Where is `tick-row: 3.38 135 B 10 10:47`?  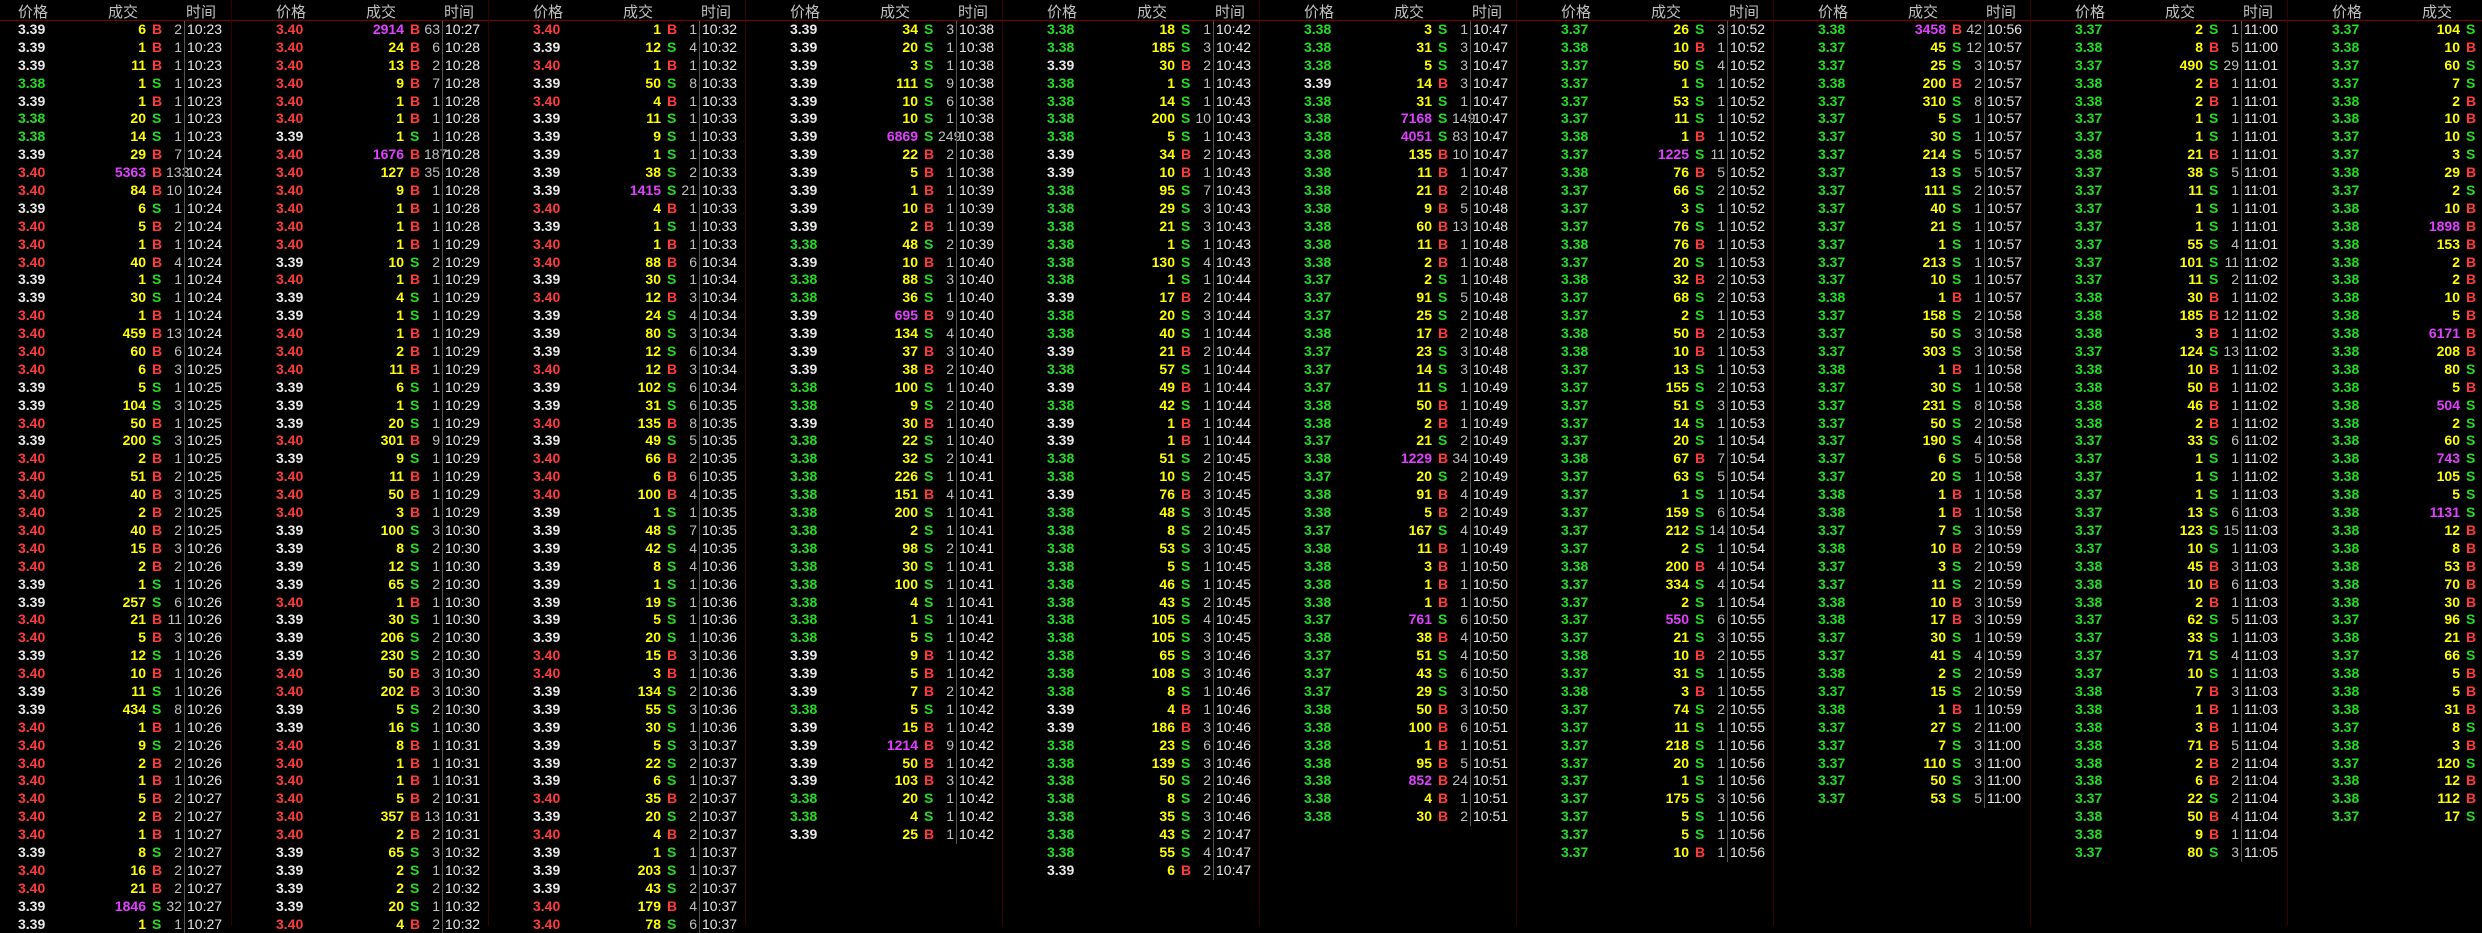 tick-row: 3.38 135 B 10 10:47 is located at coordinates (1388, 155).